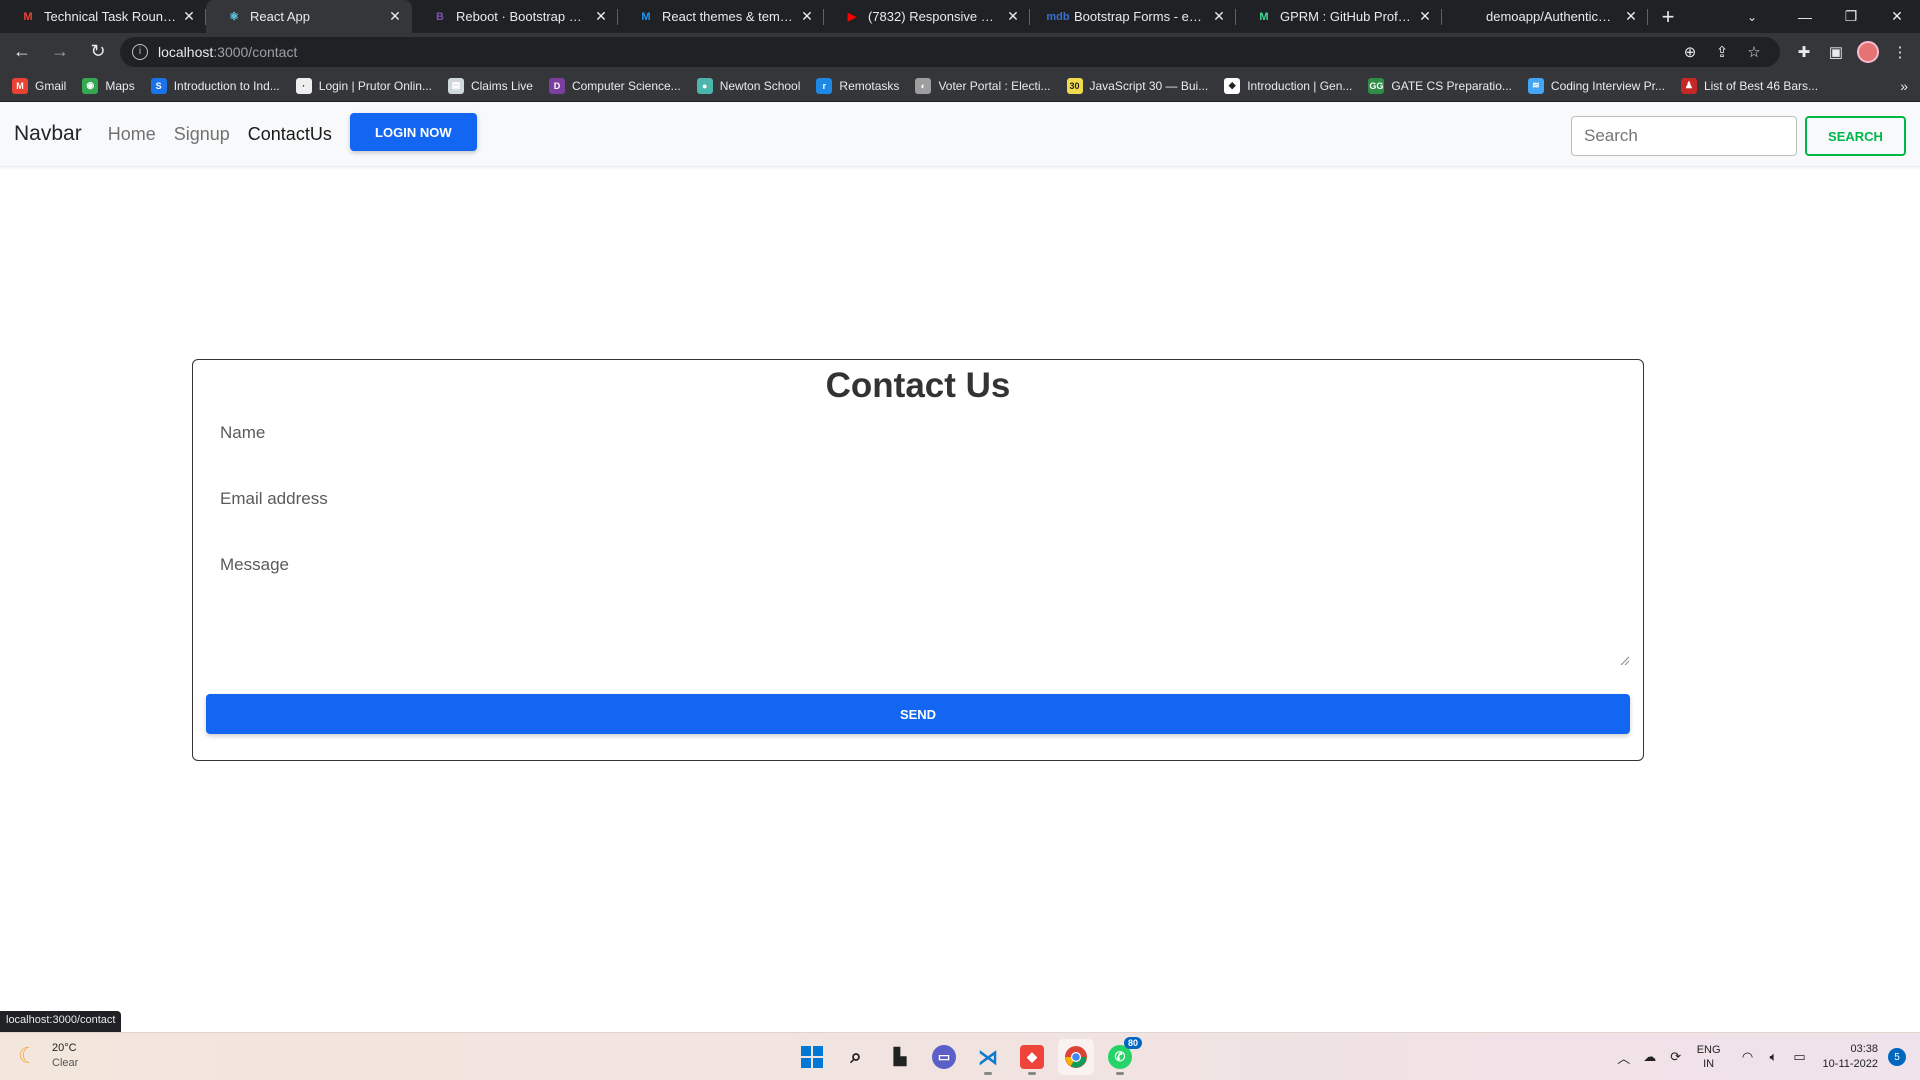 Image resolution: width=1920 pixels, height=1080 pixels. Describe the element at coordinates (1897, 1057) in the screenshot. I see `notification-badge: 5` at that location.